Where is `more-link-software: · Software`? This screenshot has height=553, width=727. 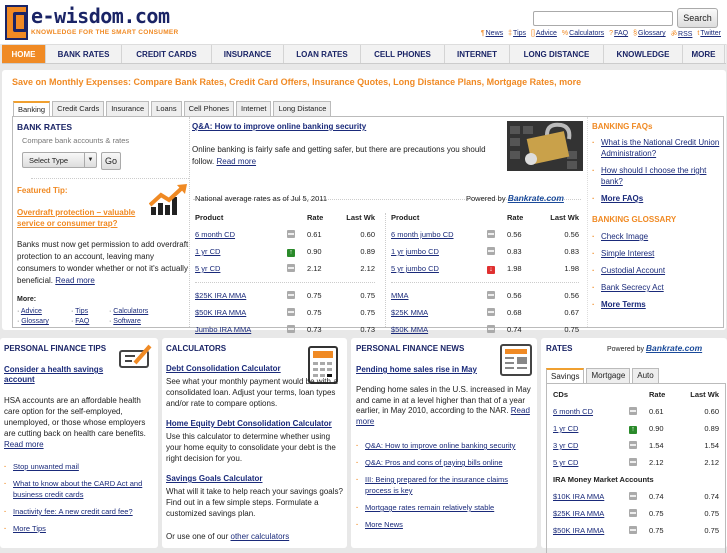
more-link-software: · Software is located at coordinates (139, 321).